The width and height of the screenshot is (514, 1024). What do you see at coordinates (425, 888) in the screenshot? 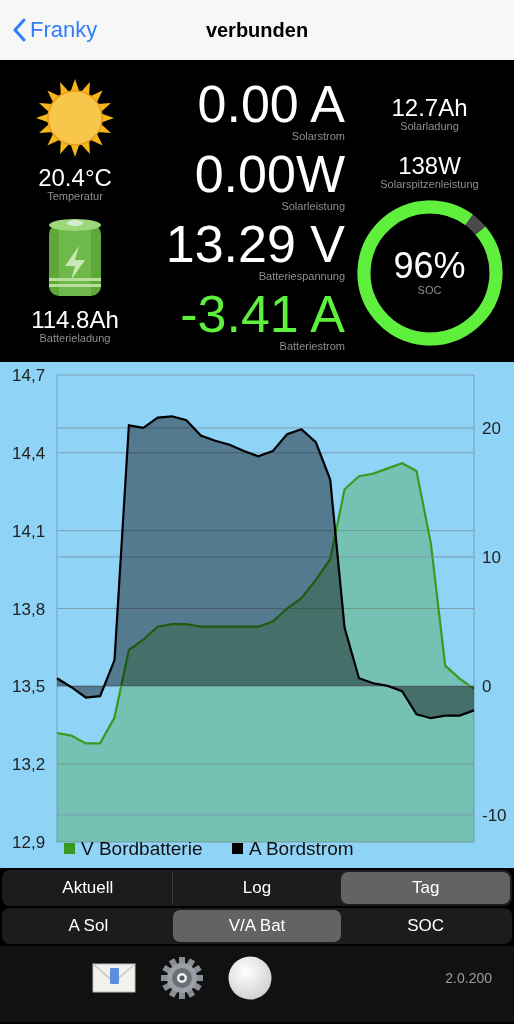
I see `tab: Tag` at bounding box center [425, 888].